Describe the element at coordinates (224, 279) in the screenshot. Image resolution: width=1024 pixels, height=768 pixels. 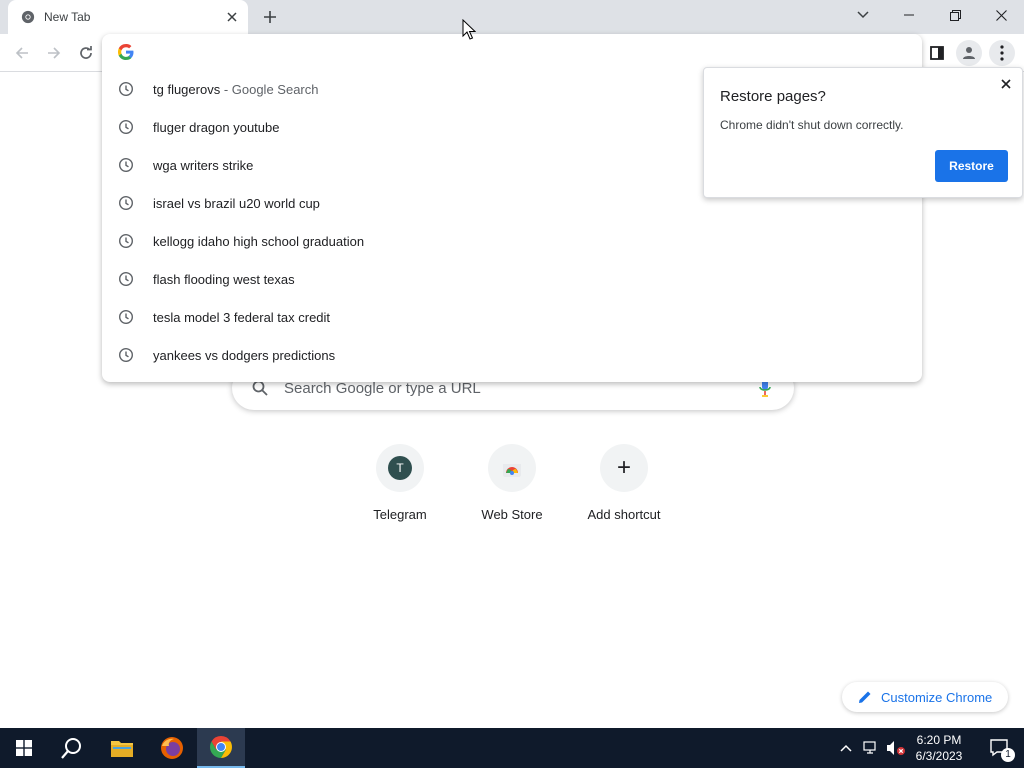
I see `suggestion-text: flash flooding west texas` at that location.